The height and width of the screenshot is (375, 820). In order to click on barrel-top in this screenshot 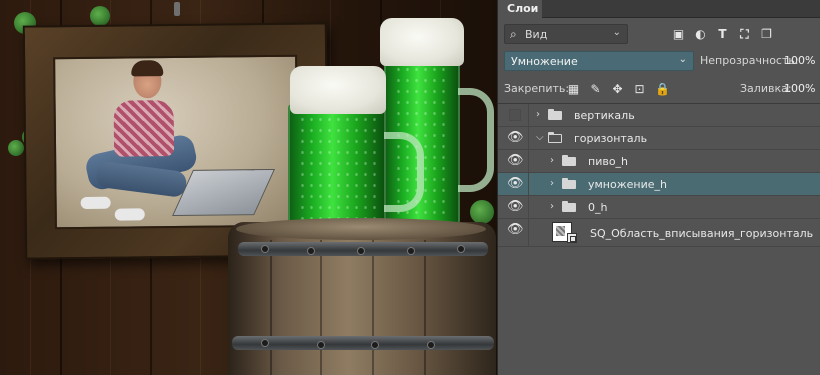, I will do `click(361, 229)`.